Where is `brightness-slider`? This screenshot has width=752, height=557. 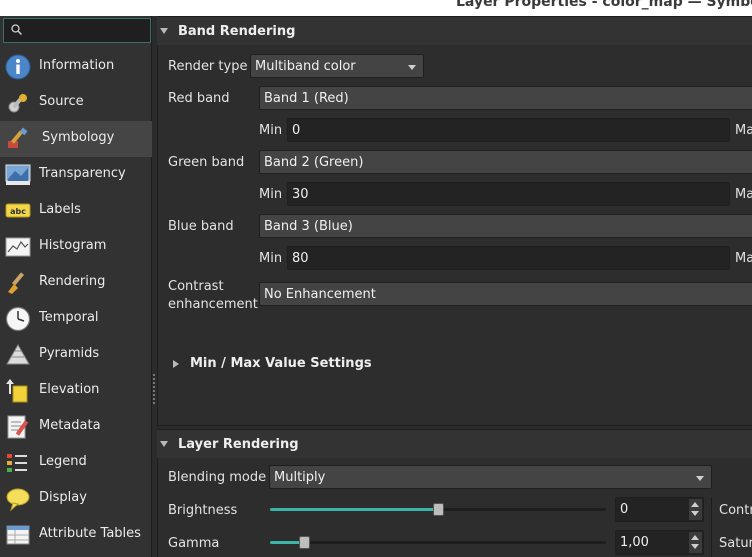
brightness-slider is located at coordinates (438, 509).